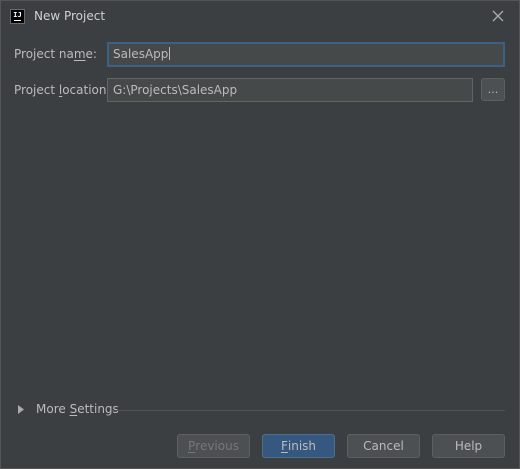 The image size is (520, 469). What do you see at coordinates (70, 16) in the screenshot?
I see `window-title: New Project` at bounding box center [70, 16].